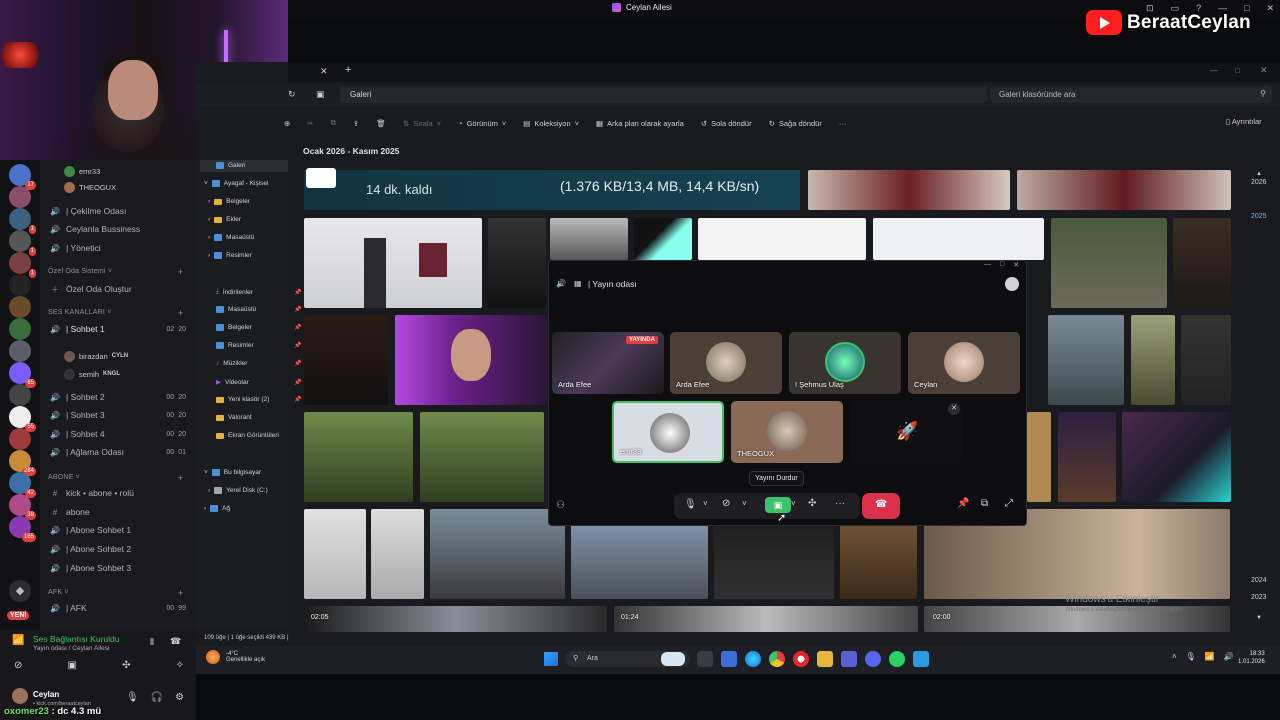 This screenshot has height=720, width=1280. Describe the element at coordinates (20, 696) in the screenshot. I see `avatar` at that location.